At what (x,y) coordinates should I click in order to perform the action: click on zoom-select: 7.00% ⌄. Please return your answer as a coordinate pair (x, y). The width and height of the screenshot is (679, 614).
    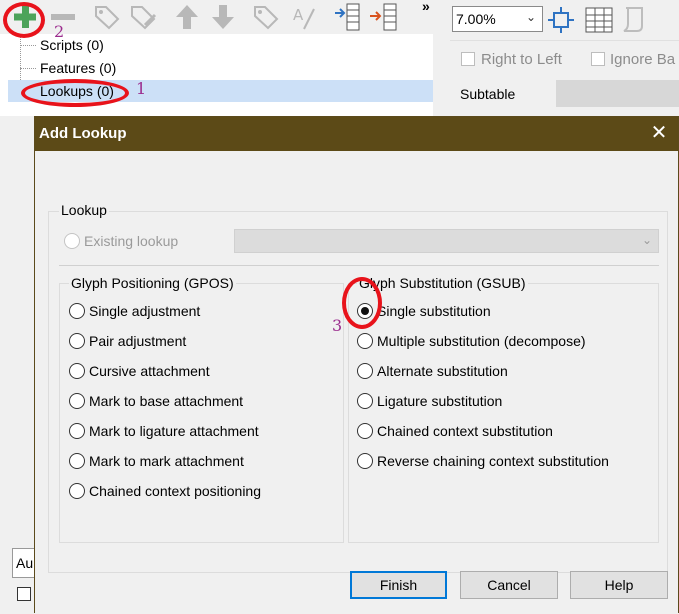
    Looking at the image, I should click on (497, 19).